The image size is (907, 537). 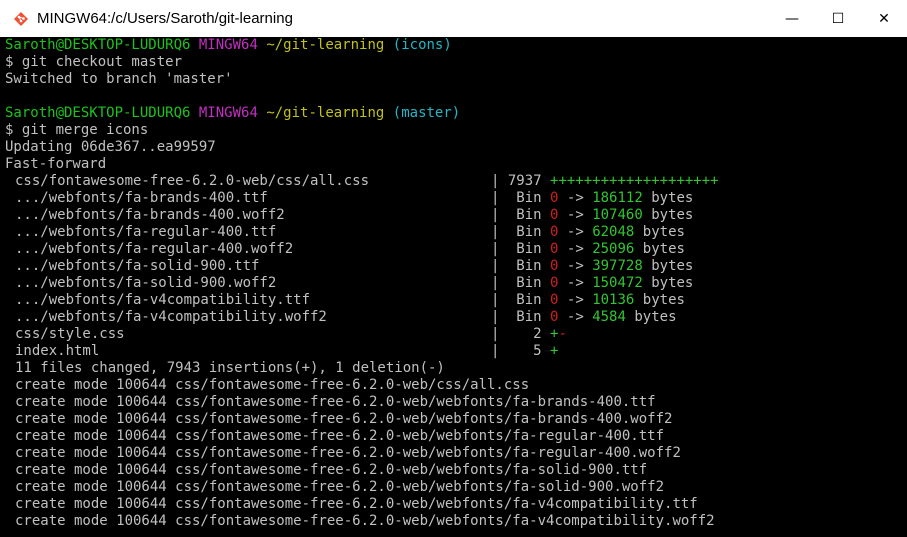 What do you see at coordinates (163, 300) in the screenshot?
I see `diffstat-file: .../webfonts/fa-v4compatibility.ttf` at bounding box center [163, 300].